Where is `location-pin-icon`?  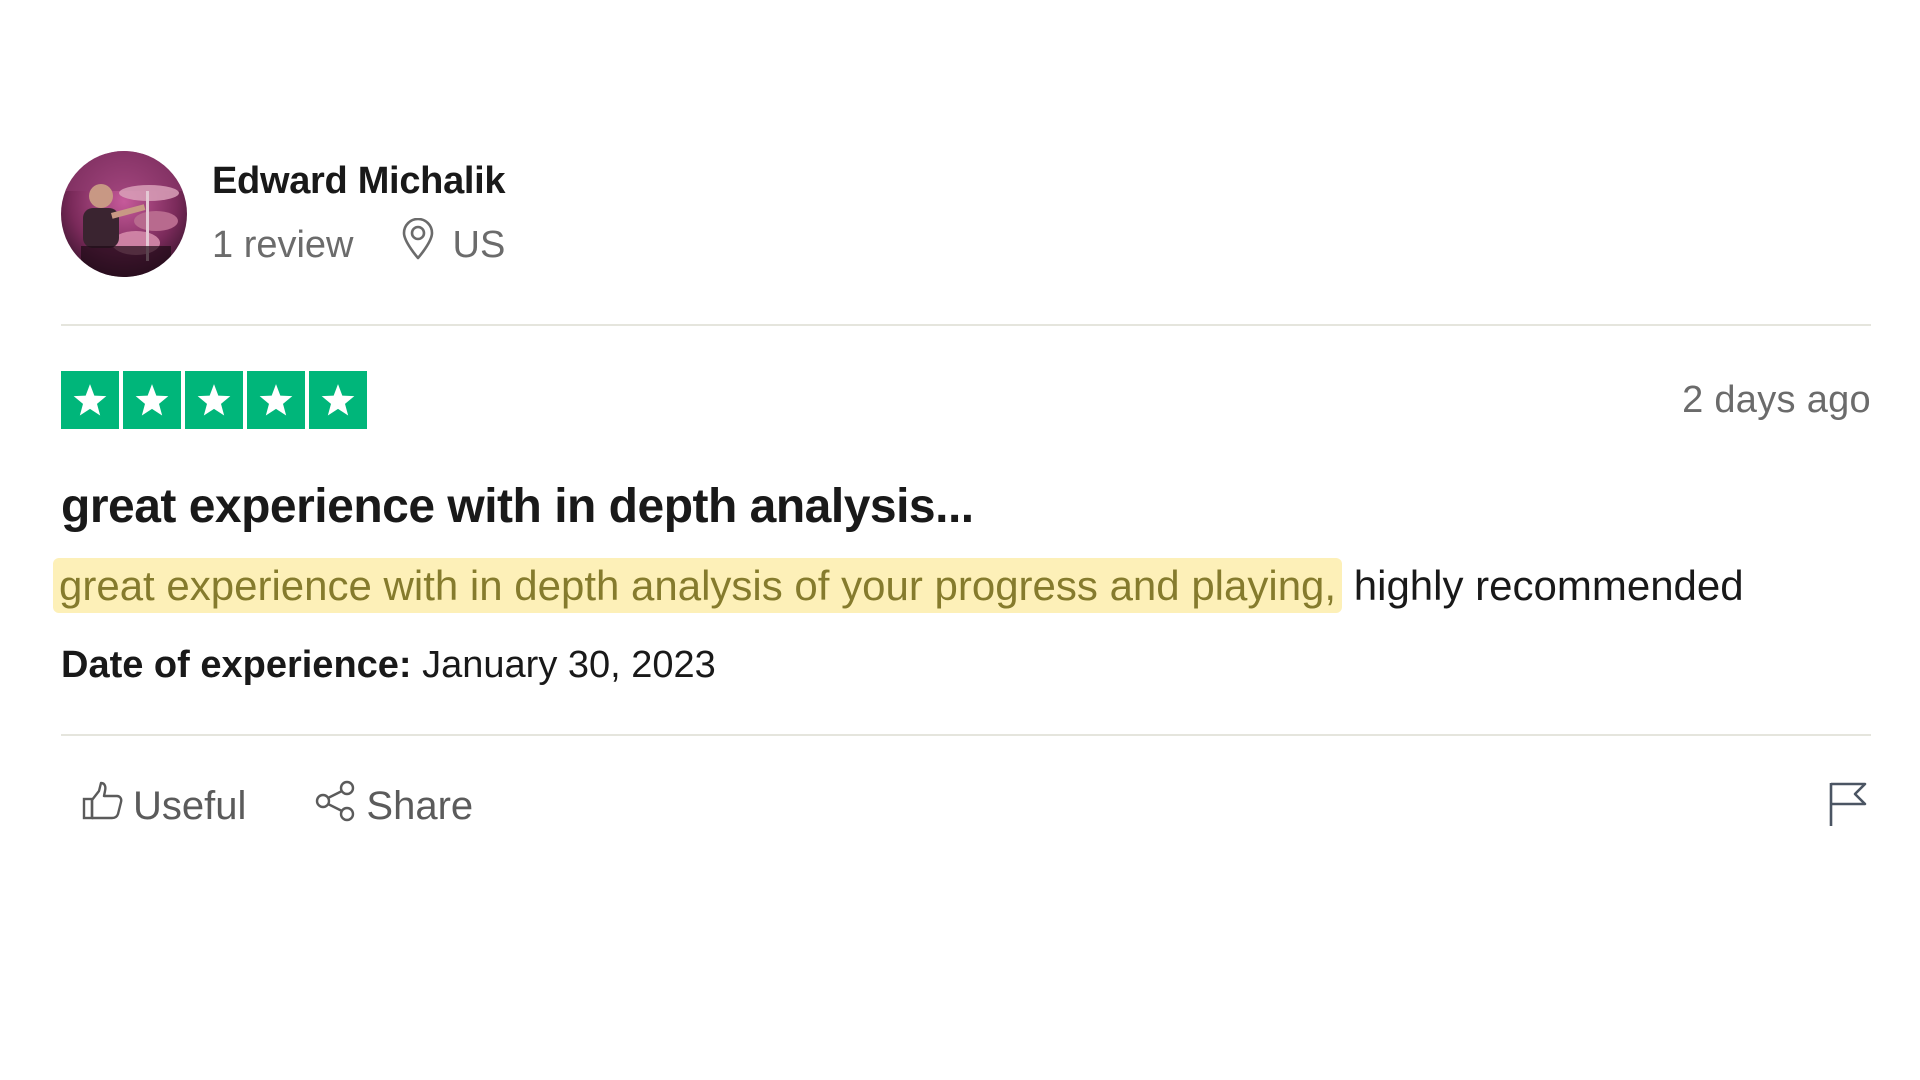 location-pin-icon is located at coordinates (427, 245).